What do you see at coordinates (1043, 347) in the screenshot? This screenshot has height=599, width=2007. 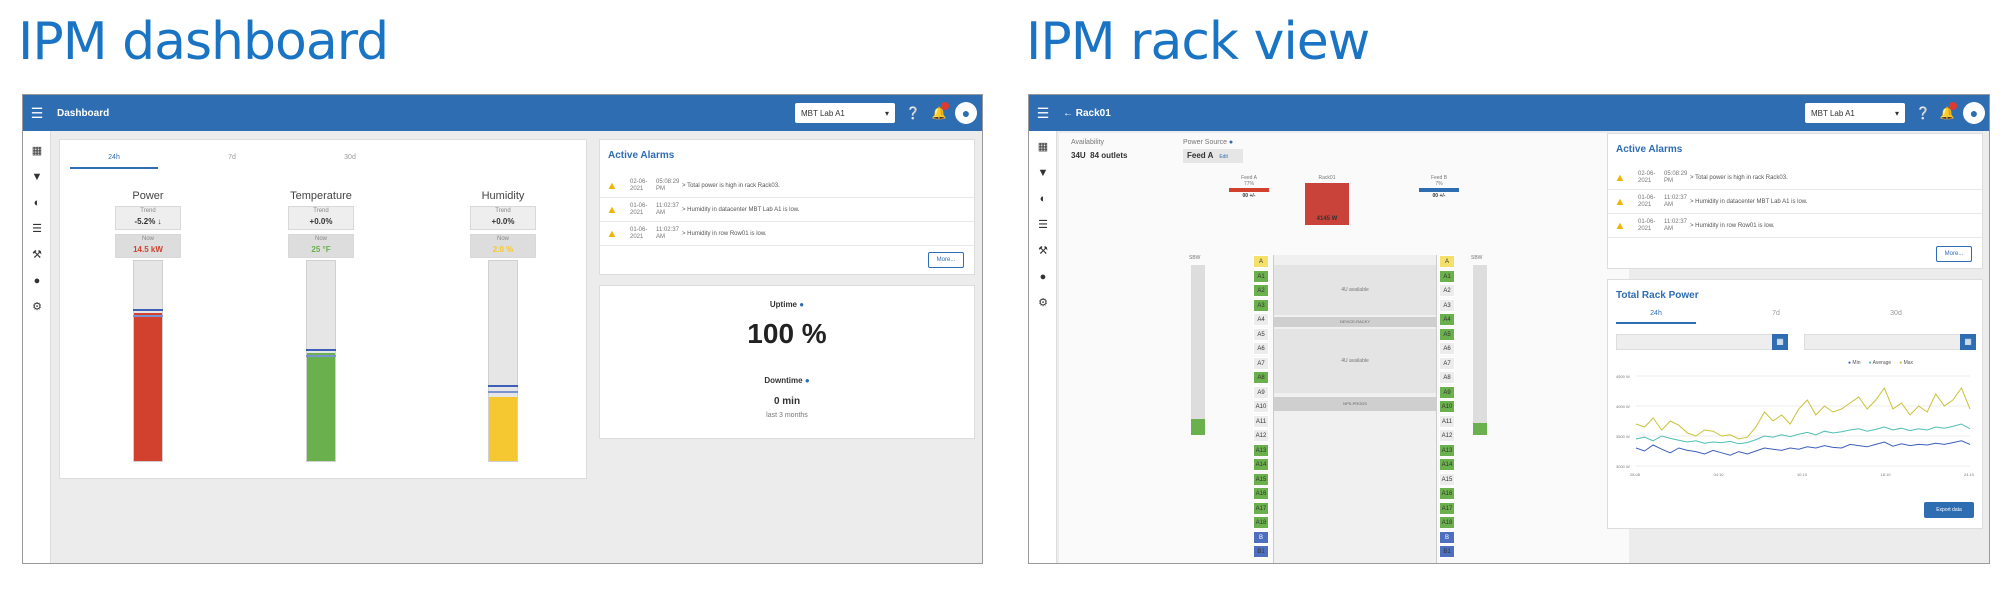 I see `sidebar: ▦ ▼ ◐ ☰ ⚒ ● ⚙` at bounding box center [1043, 347].